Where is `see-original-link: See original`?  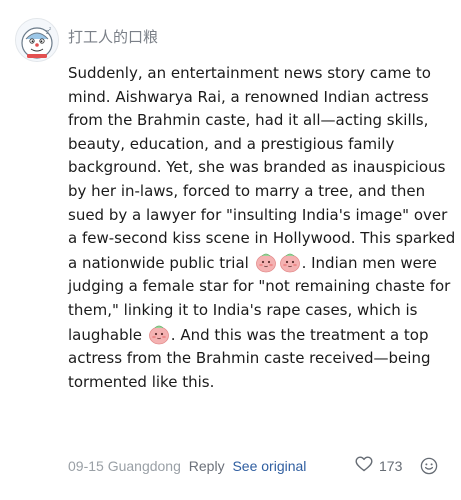 see-original-link: See original is located at coordinates (269, 466).